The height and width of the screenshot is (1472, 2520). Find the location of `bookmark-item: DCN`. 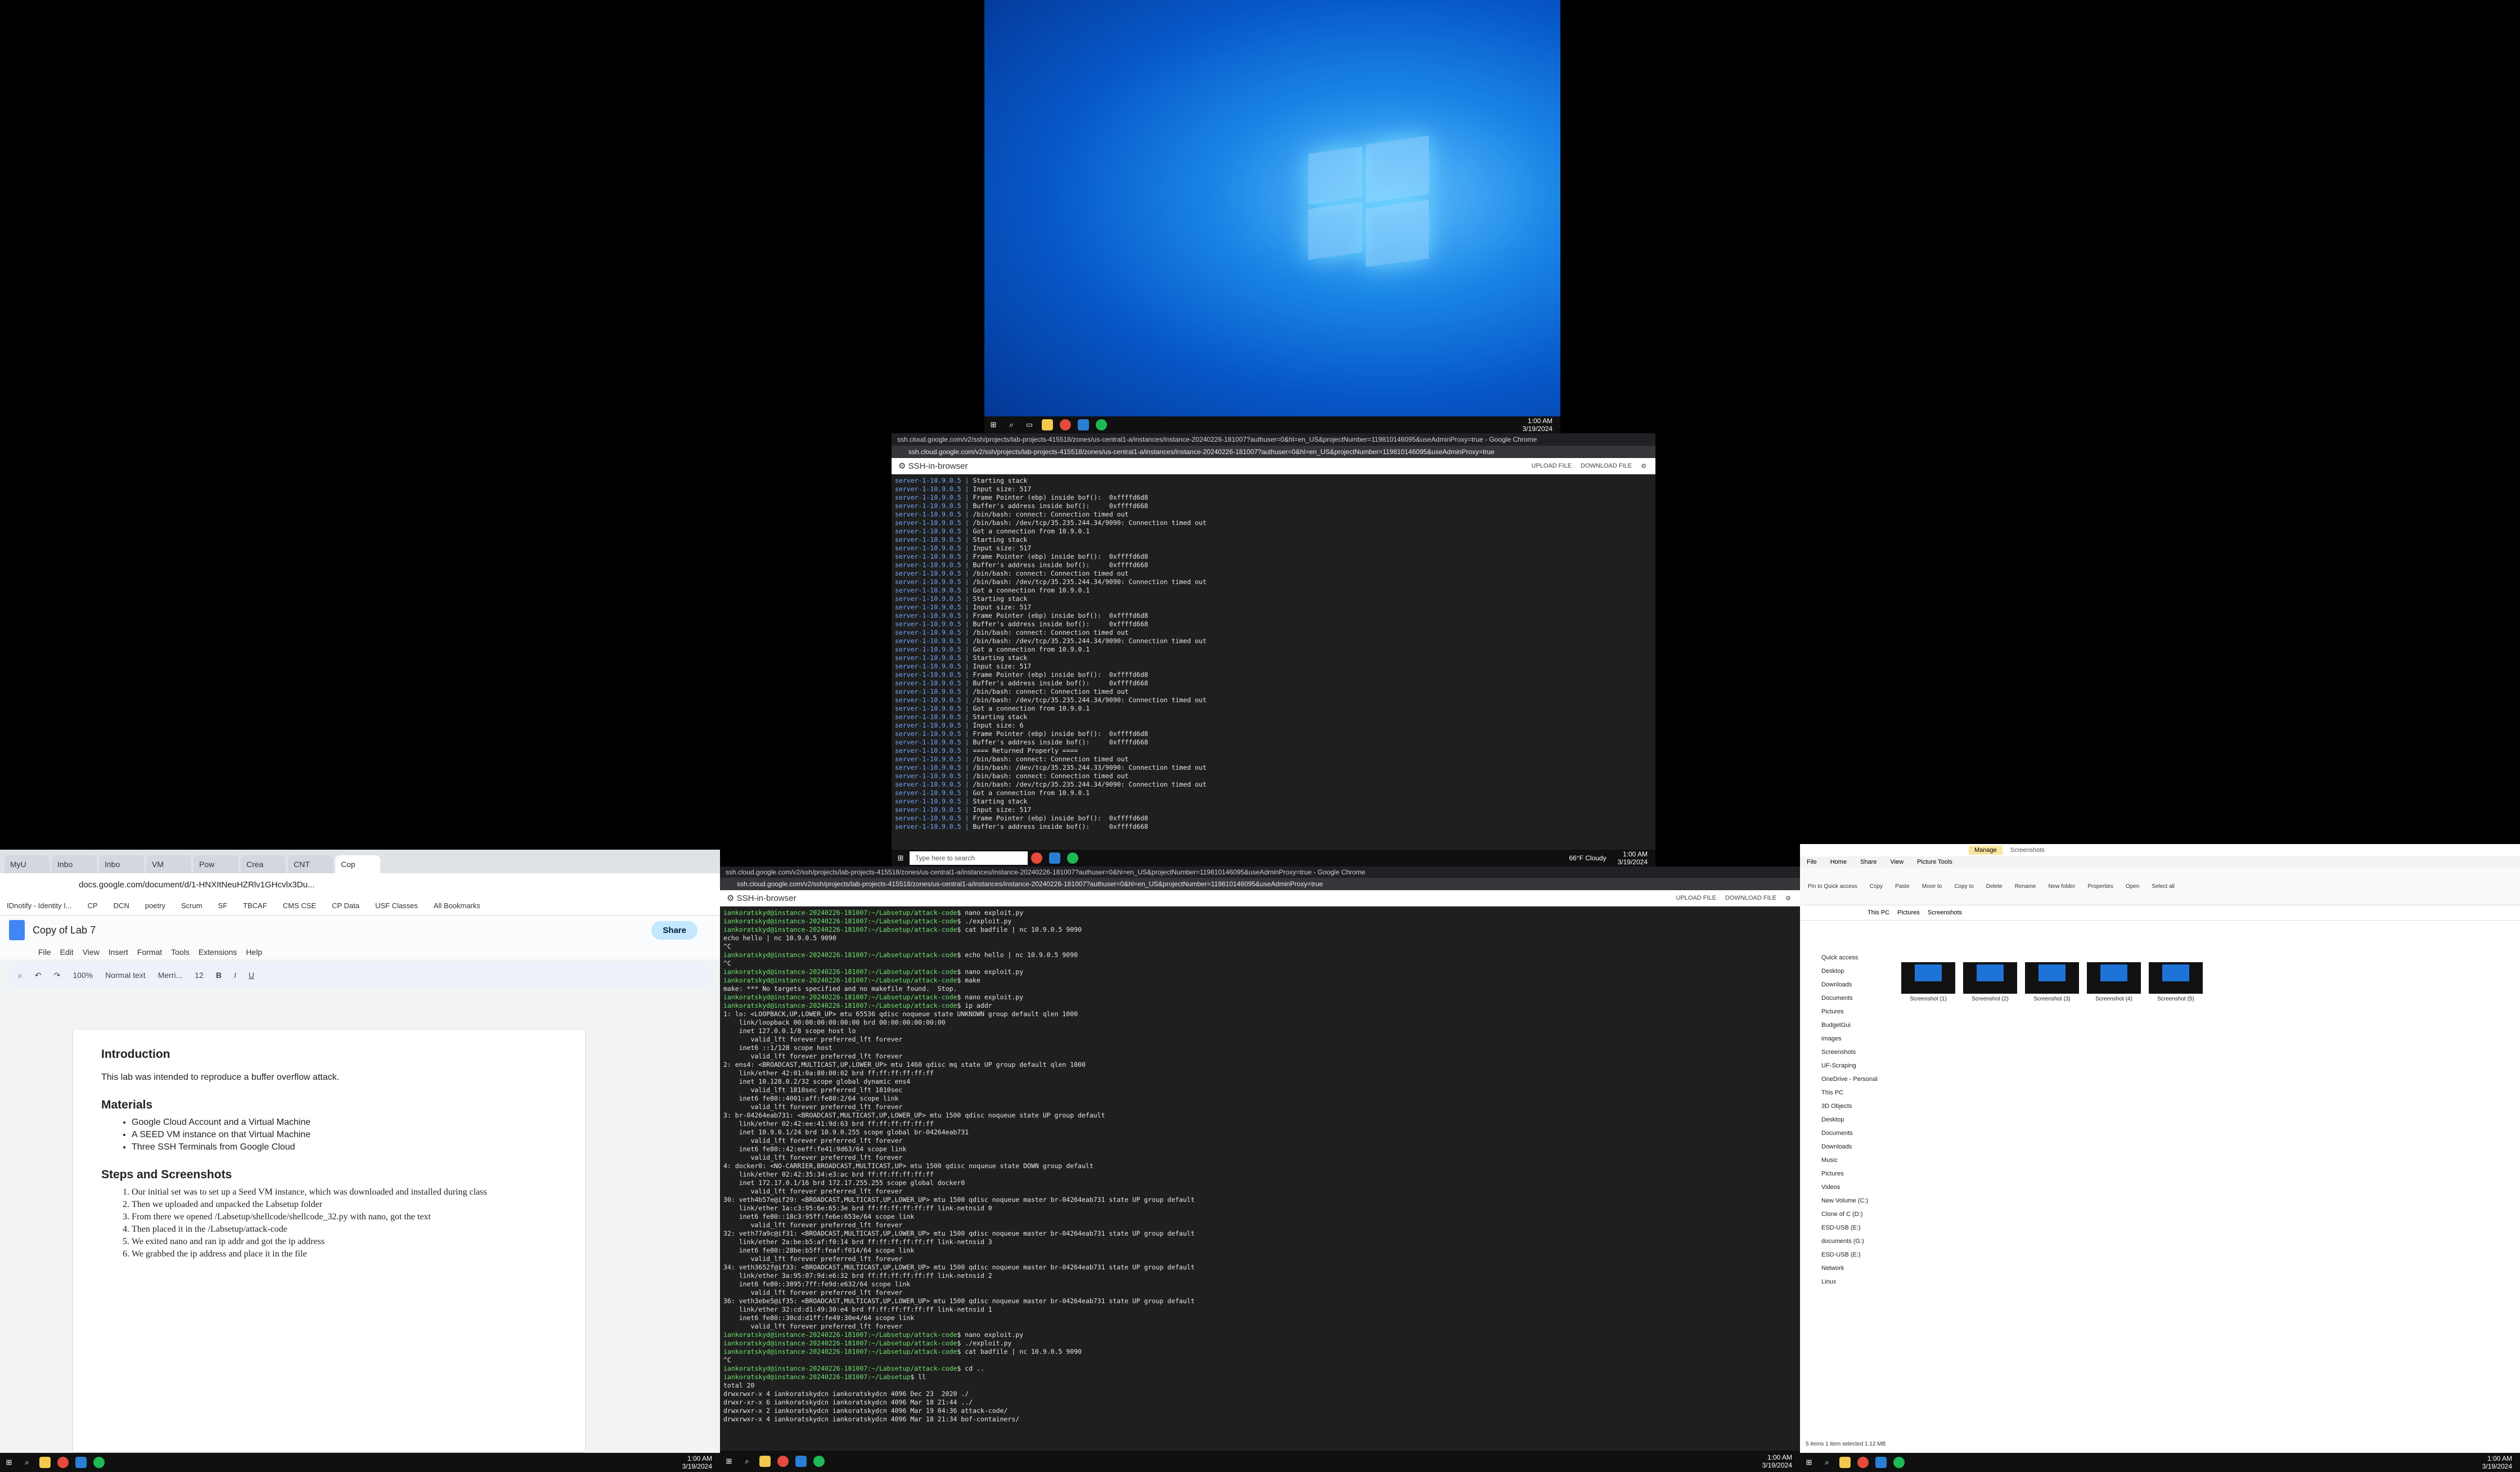

bookmark-item: DCN is located at coordinates (121, 905).